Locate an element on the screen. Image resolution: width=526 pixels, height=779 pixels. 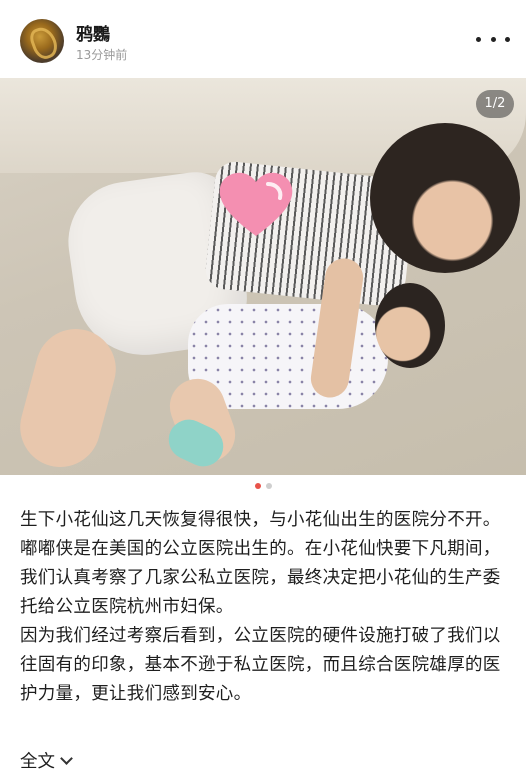
baby-head is located at coordinates (410, 325).